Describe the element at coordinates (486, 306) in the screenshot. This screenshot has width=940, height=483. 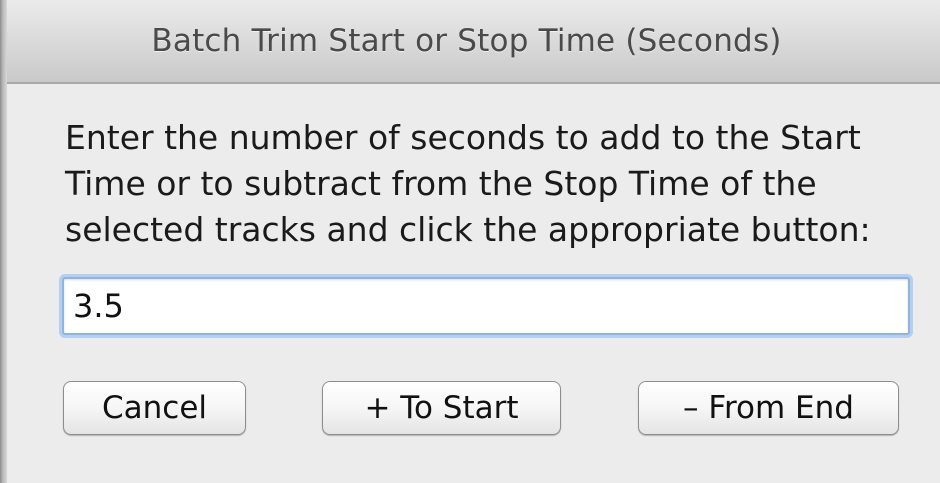
I see `seconds-input` at that location.